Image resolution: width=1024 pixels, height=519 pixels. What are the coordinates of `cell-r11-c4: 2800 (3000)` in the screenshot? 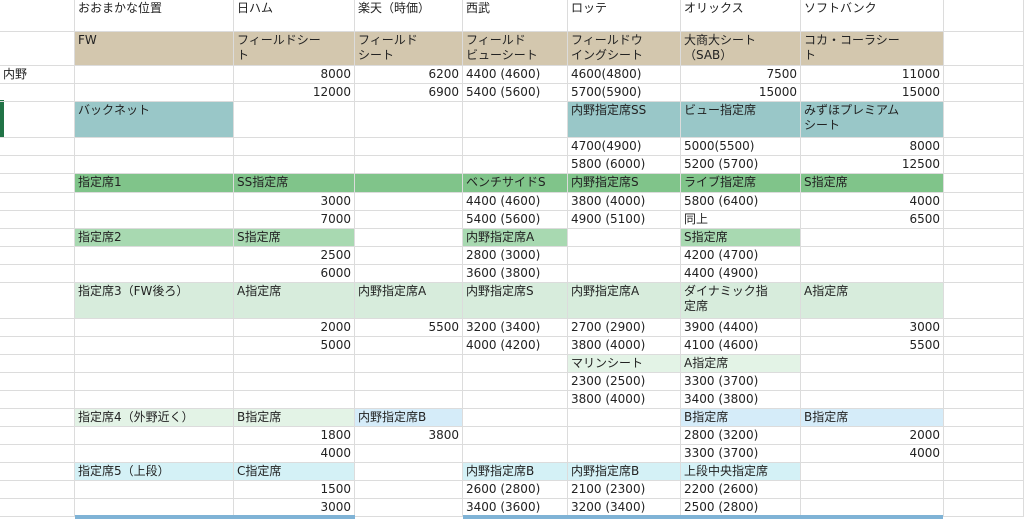 It's located at (515, 256).